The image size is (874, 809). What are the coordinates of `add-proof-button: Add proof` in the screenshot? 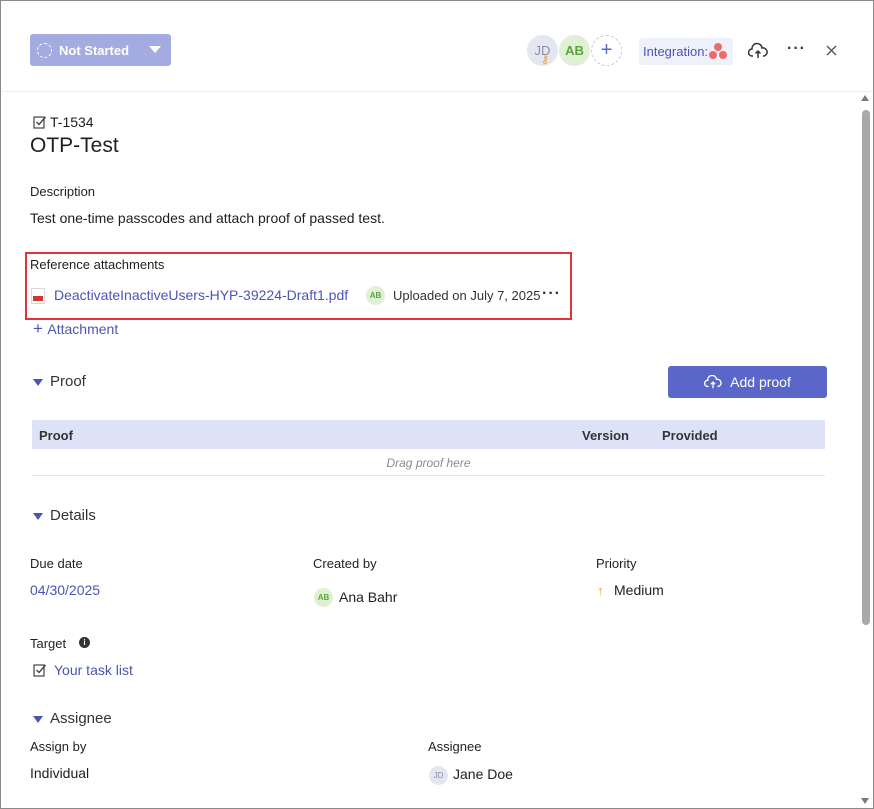 It's located at (747, 382).